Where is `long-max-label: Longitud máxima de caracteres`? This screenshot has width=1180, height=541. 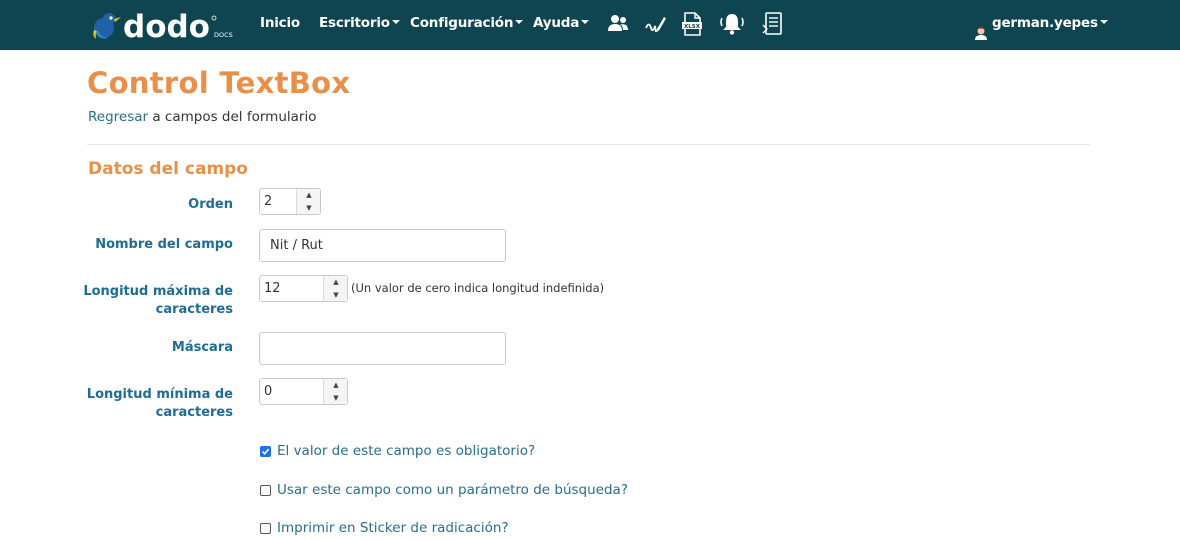
long-max-label: Longitud máxima de caracteres is located at coordinates (158, 301).